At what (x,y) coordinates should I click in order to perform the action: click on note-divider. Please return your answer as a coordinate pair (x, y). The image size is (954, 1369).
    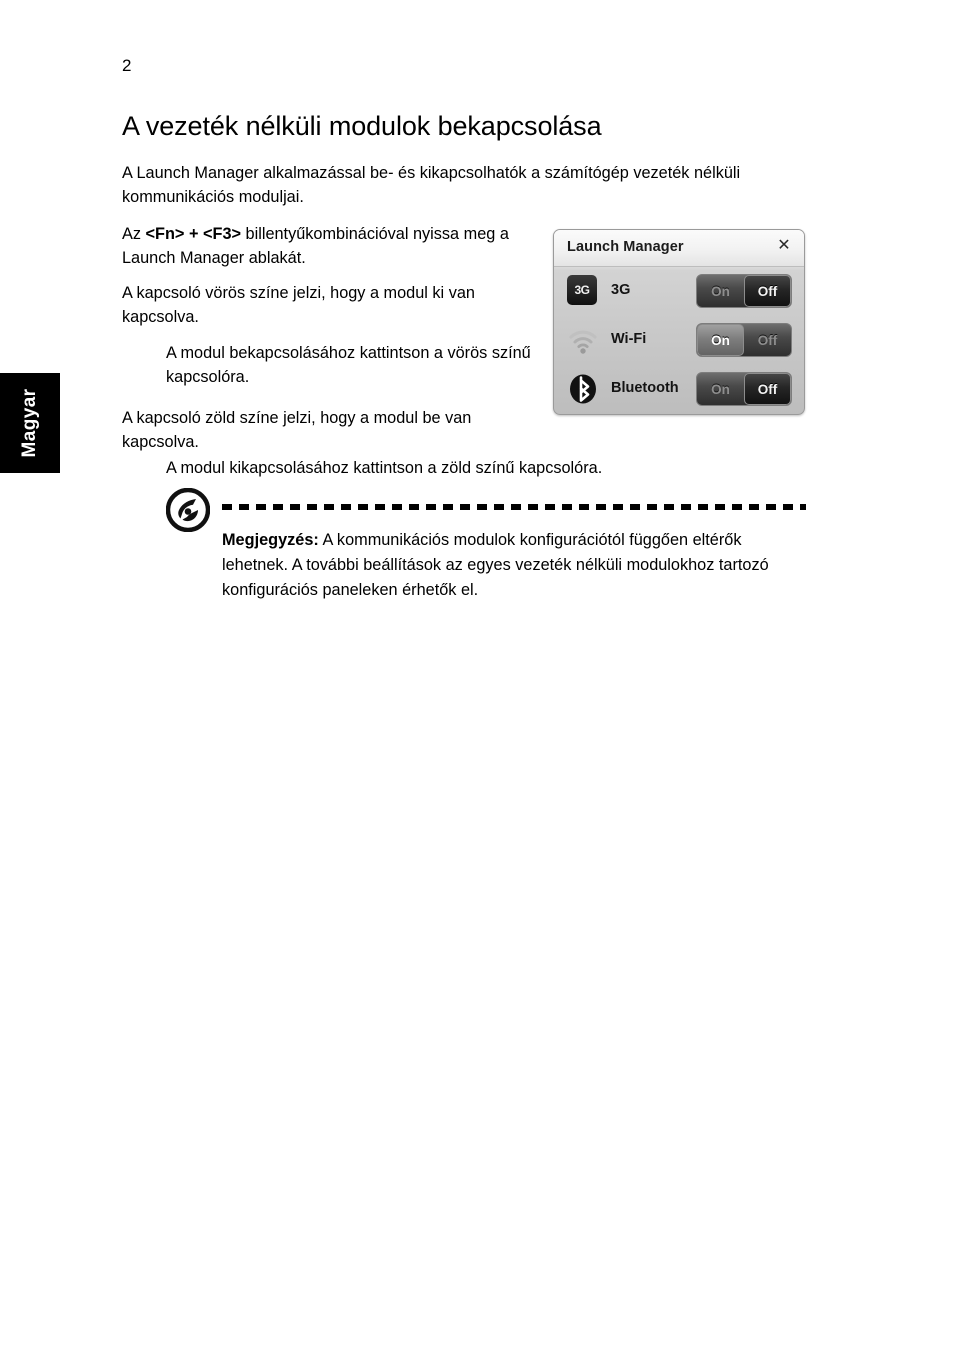
    Looking at the image, I should click on (514, 507).